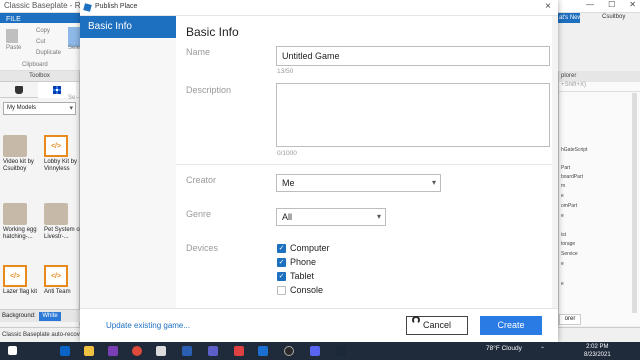 This screenshot has width=640, height=360. Describe the element at coordinates (43, 31) in the screenshot. I see `copy-button: Copy` at that location.